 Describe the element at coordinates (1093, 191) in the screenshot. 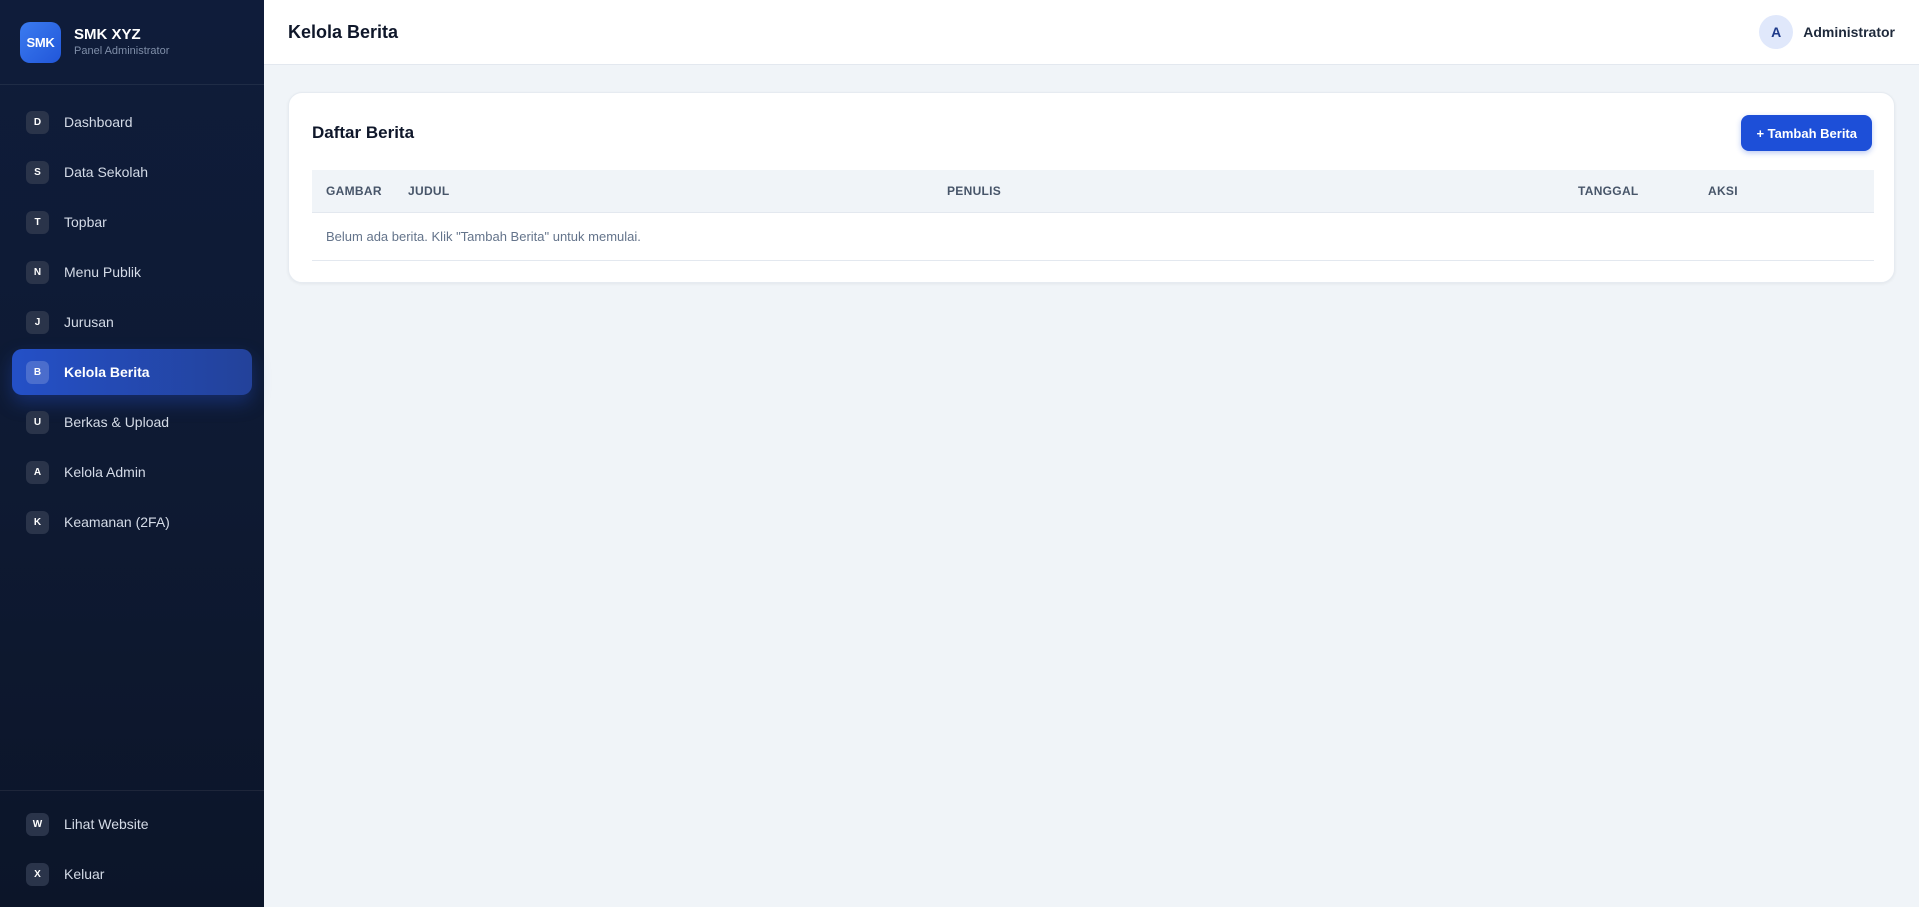

I see `table-header: GAMBAR JUDUL PENULIS TANGGAL AKSI` at that location.